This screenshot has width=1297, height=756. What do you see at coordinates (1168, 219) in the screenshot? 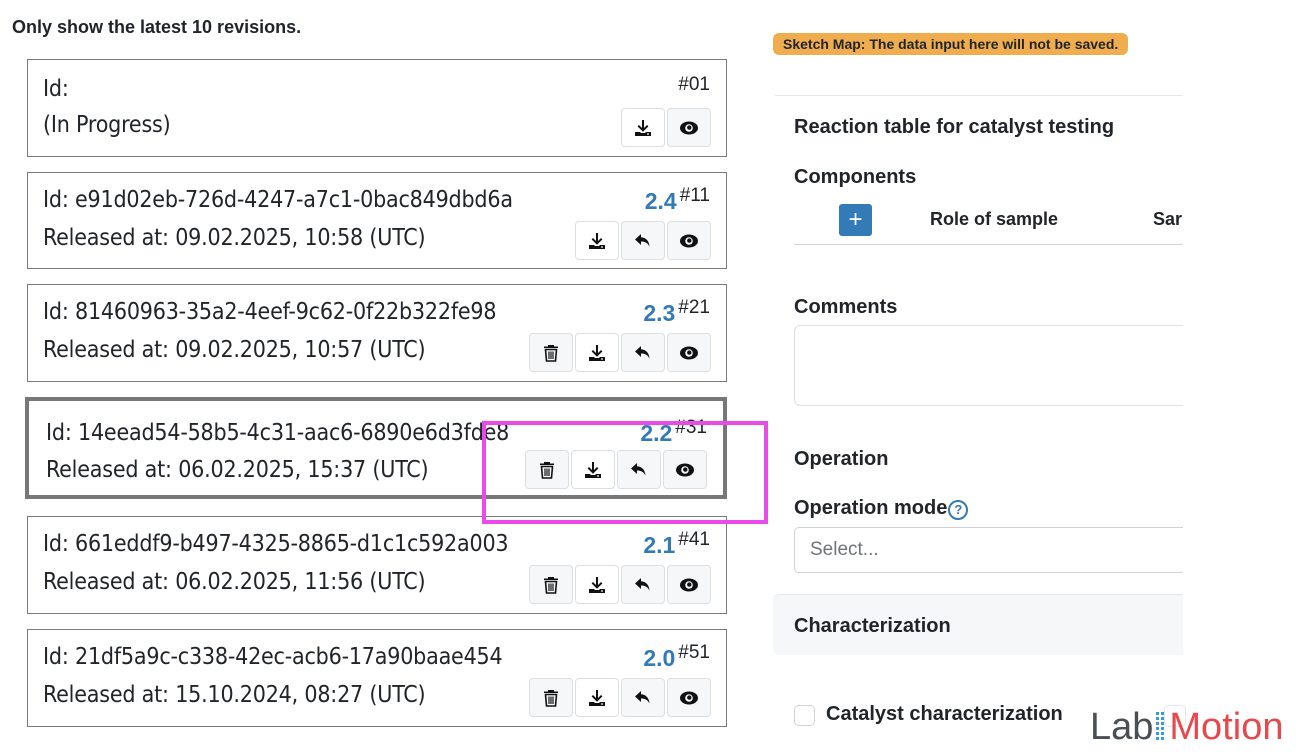
I see `column-header-sample: Sar` at bounding box center [1168, 219].